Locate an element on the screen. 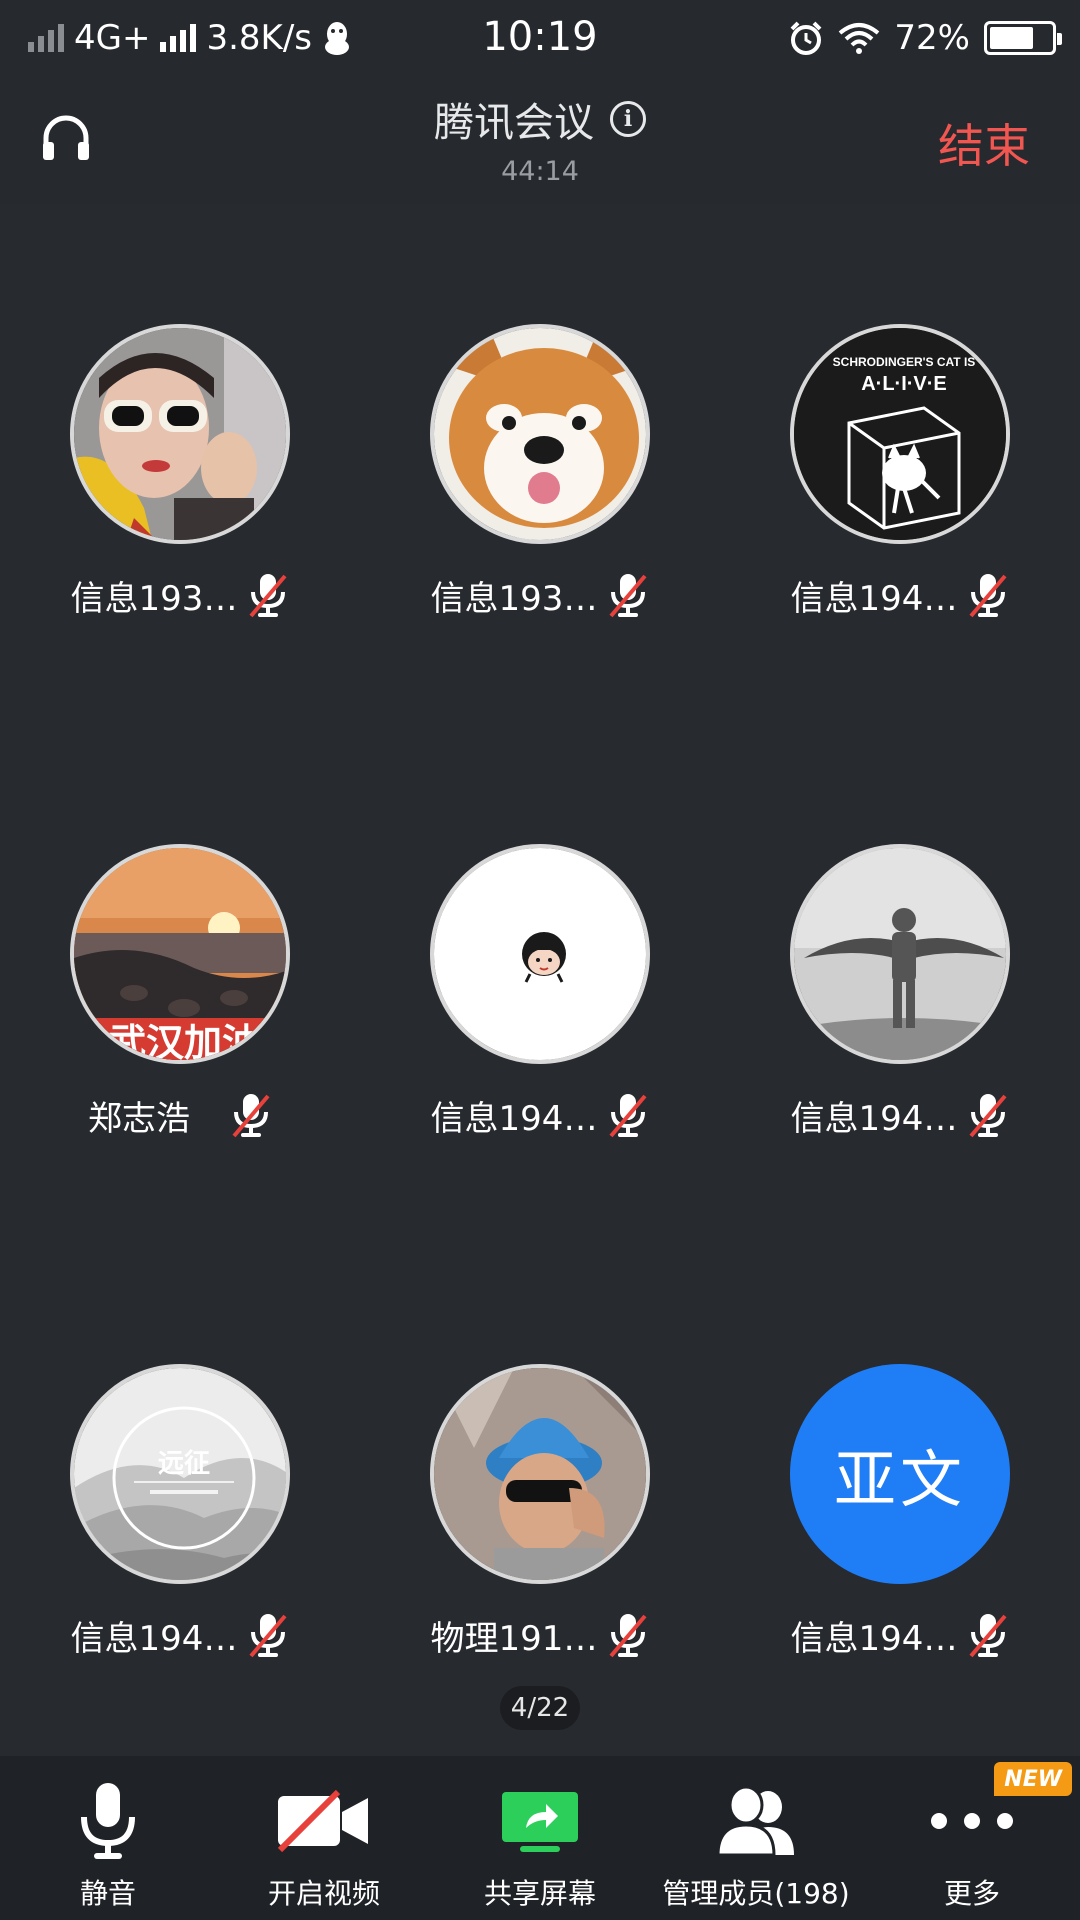  mic-icon-wrap is located at coordinates (108, 1821).